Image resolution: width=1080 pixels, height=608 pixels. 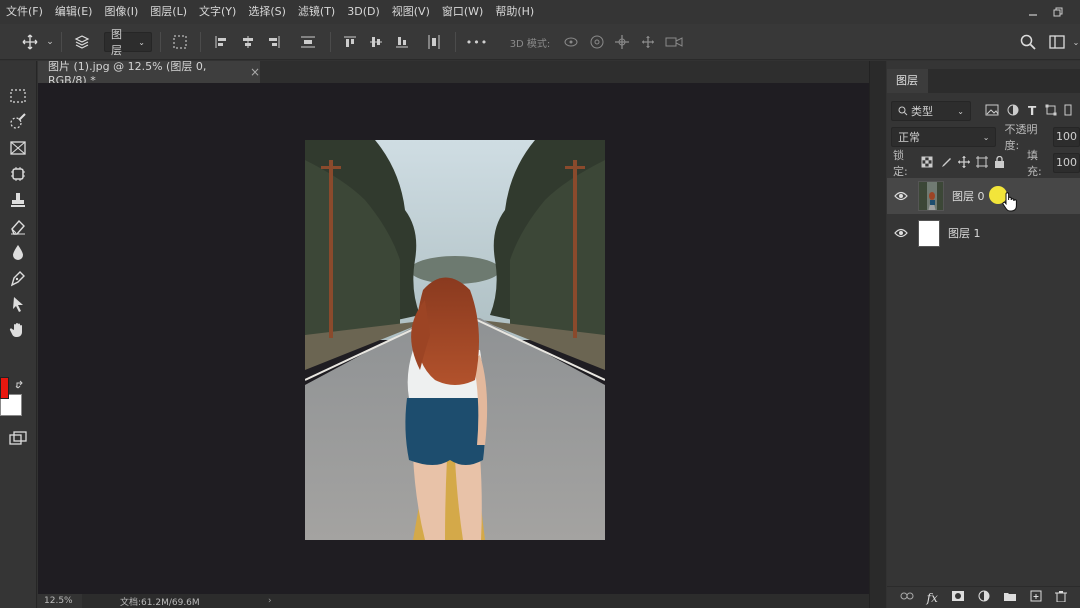 I want to click on blend-mode-value: 正常, so click(x=909, y=137).